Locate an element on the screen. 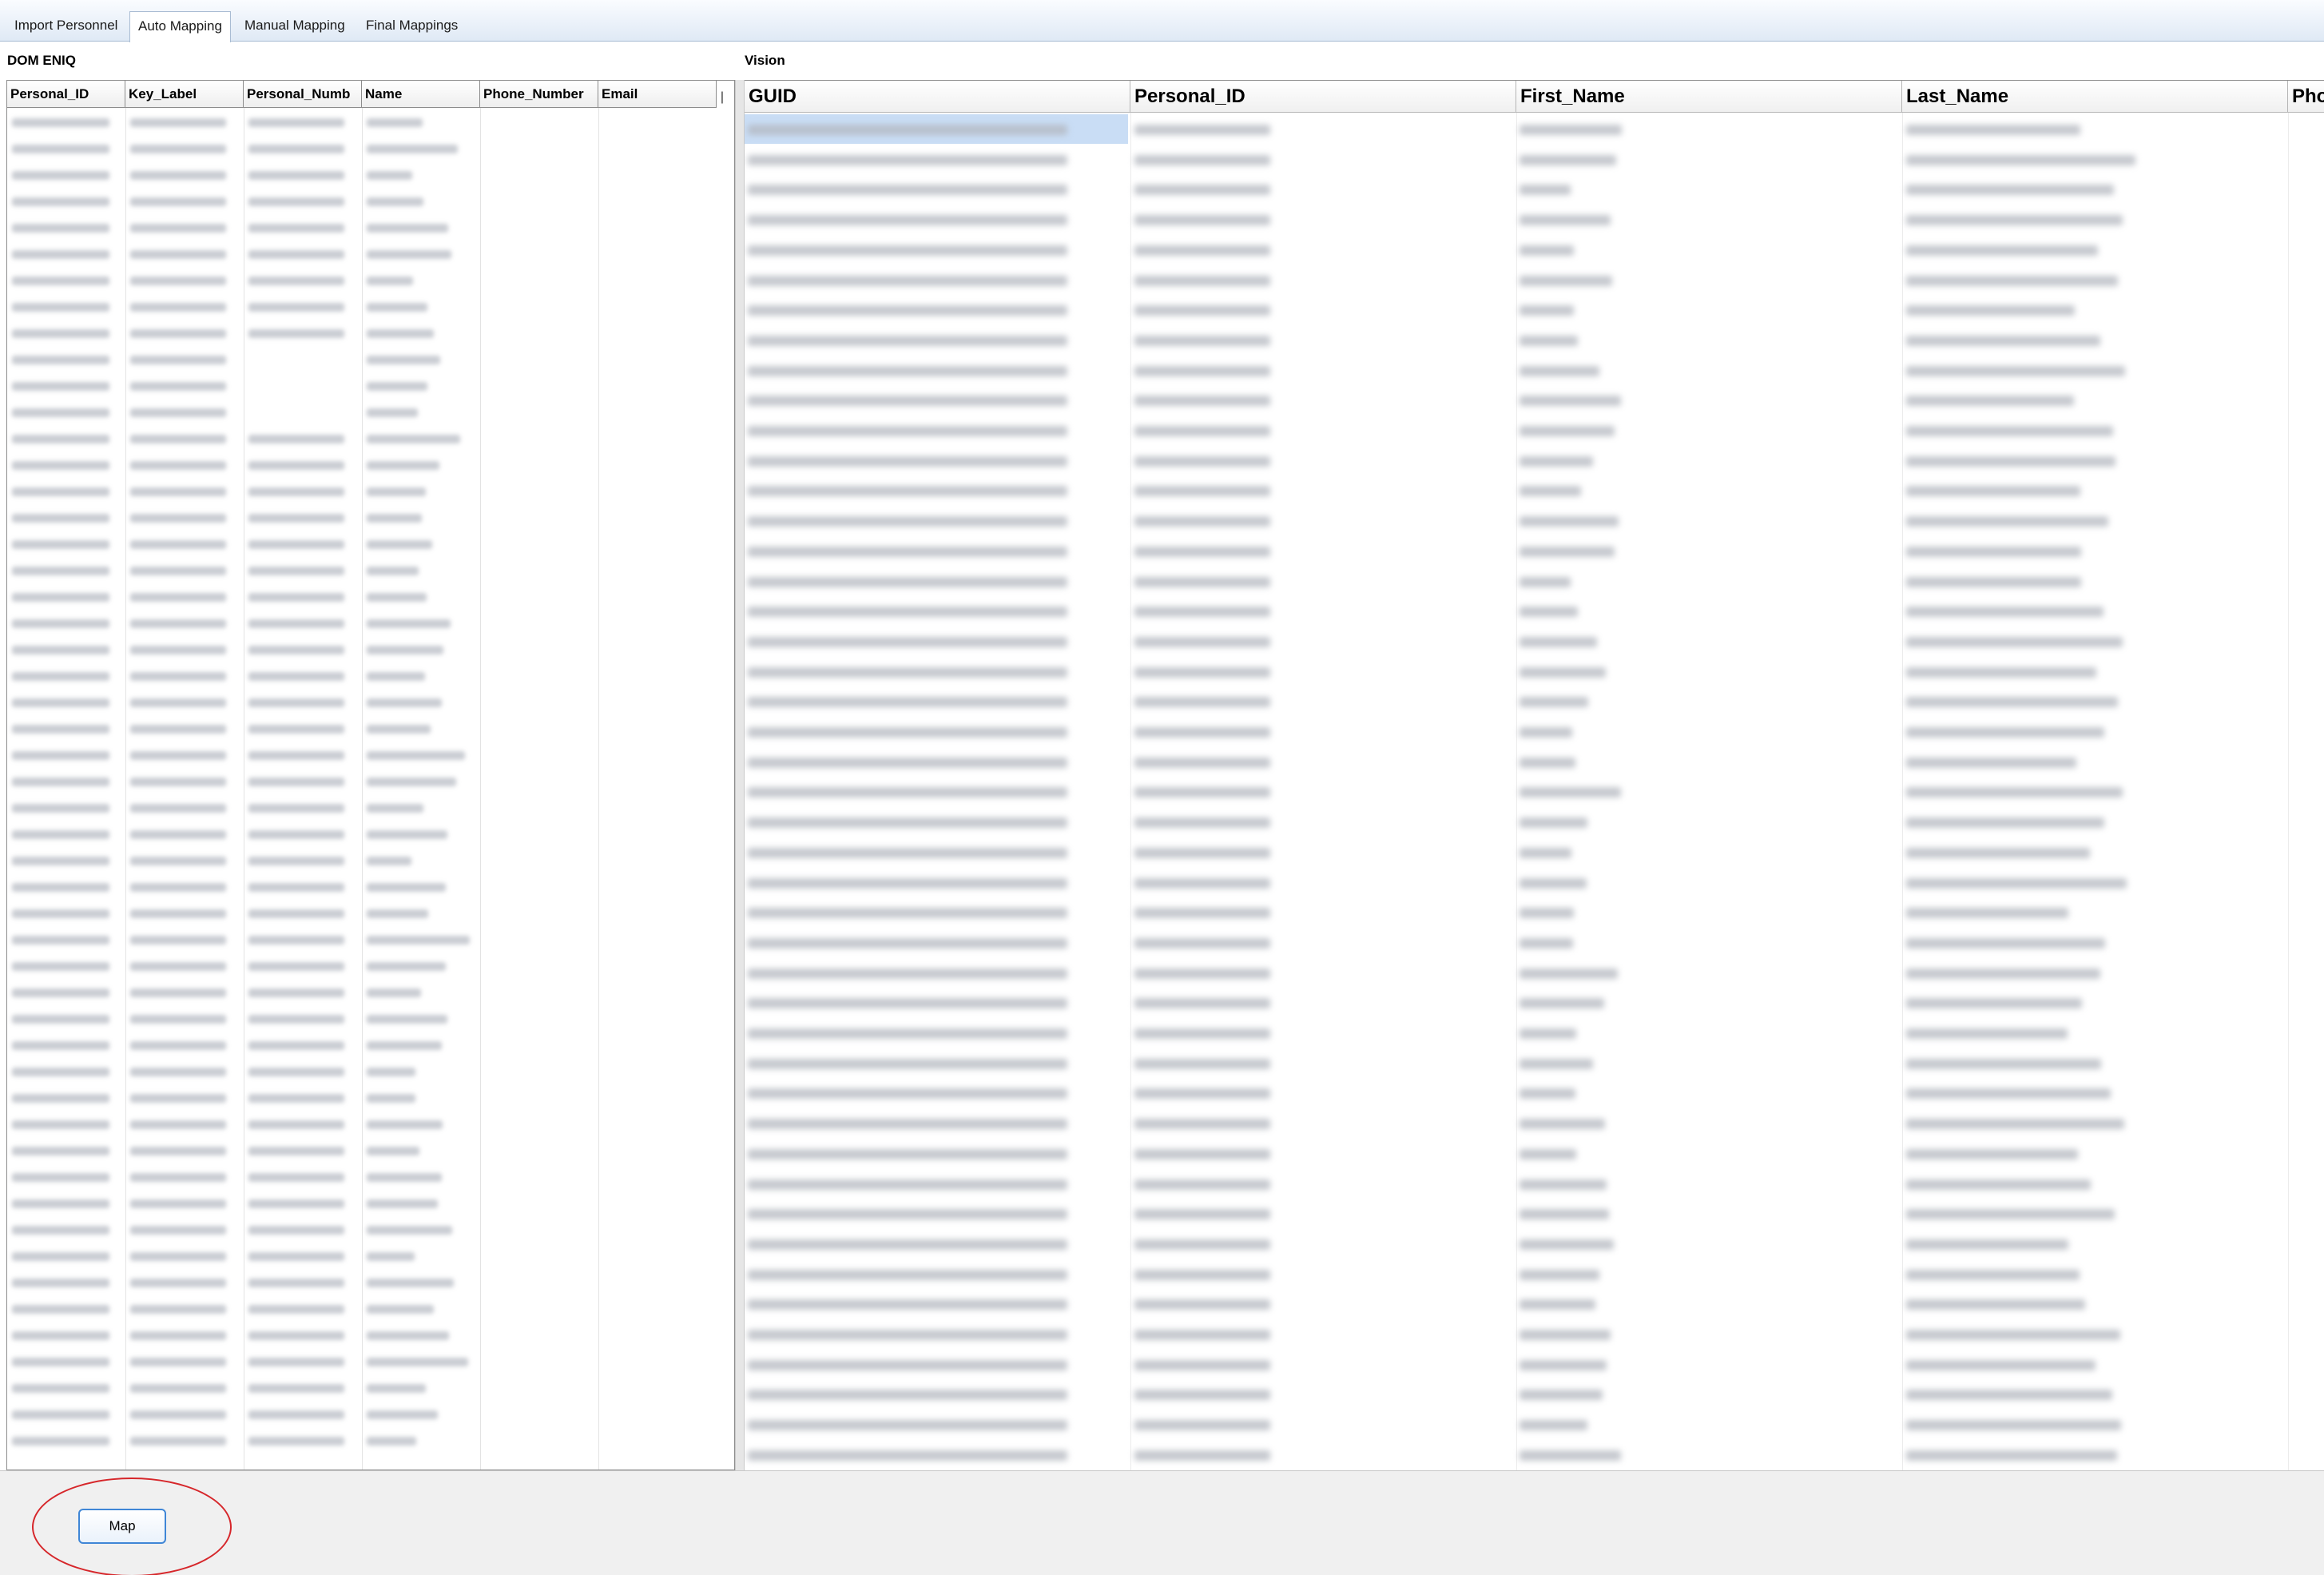  column-header-name: Name is located at coordinates (421, 94).